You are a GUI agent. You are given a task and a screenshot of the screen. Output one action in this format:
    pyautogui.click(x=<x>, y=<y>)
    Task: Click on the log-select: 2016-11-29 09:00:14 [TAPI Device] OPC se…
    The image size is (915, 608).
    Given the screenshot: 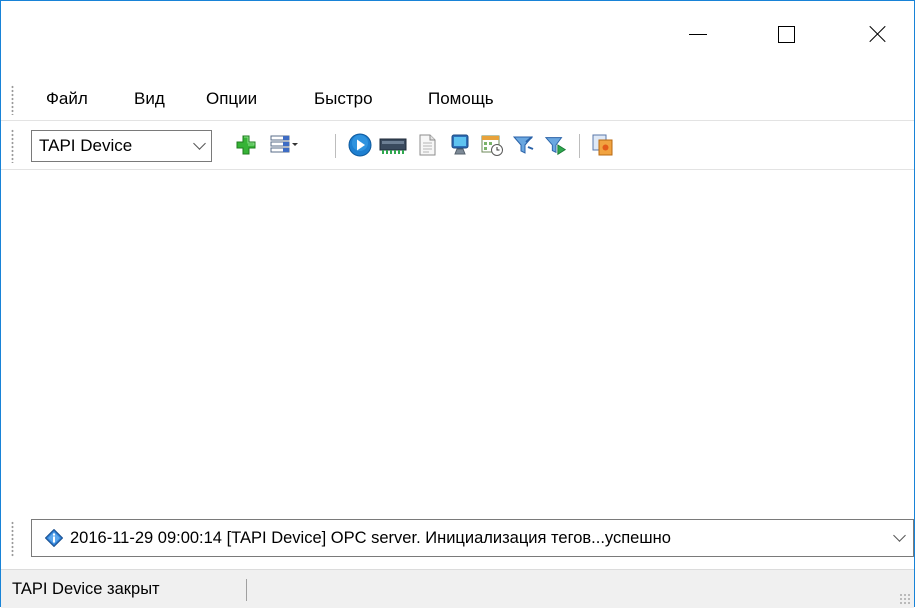 What is the action you would take?
    pyautogui.click(x=472, y=538)
    